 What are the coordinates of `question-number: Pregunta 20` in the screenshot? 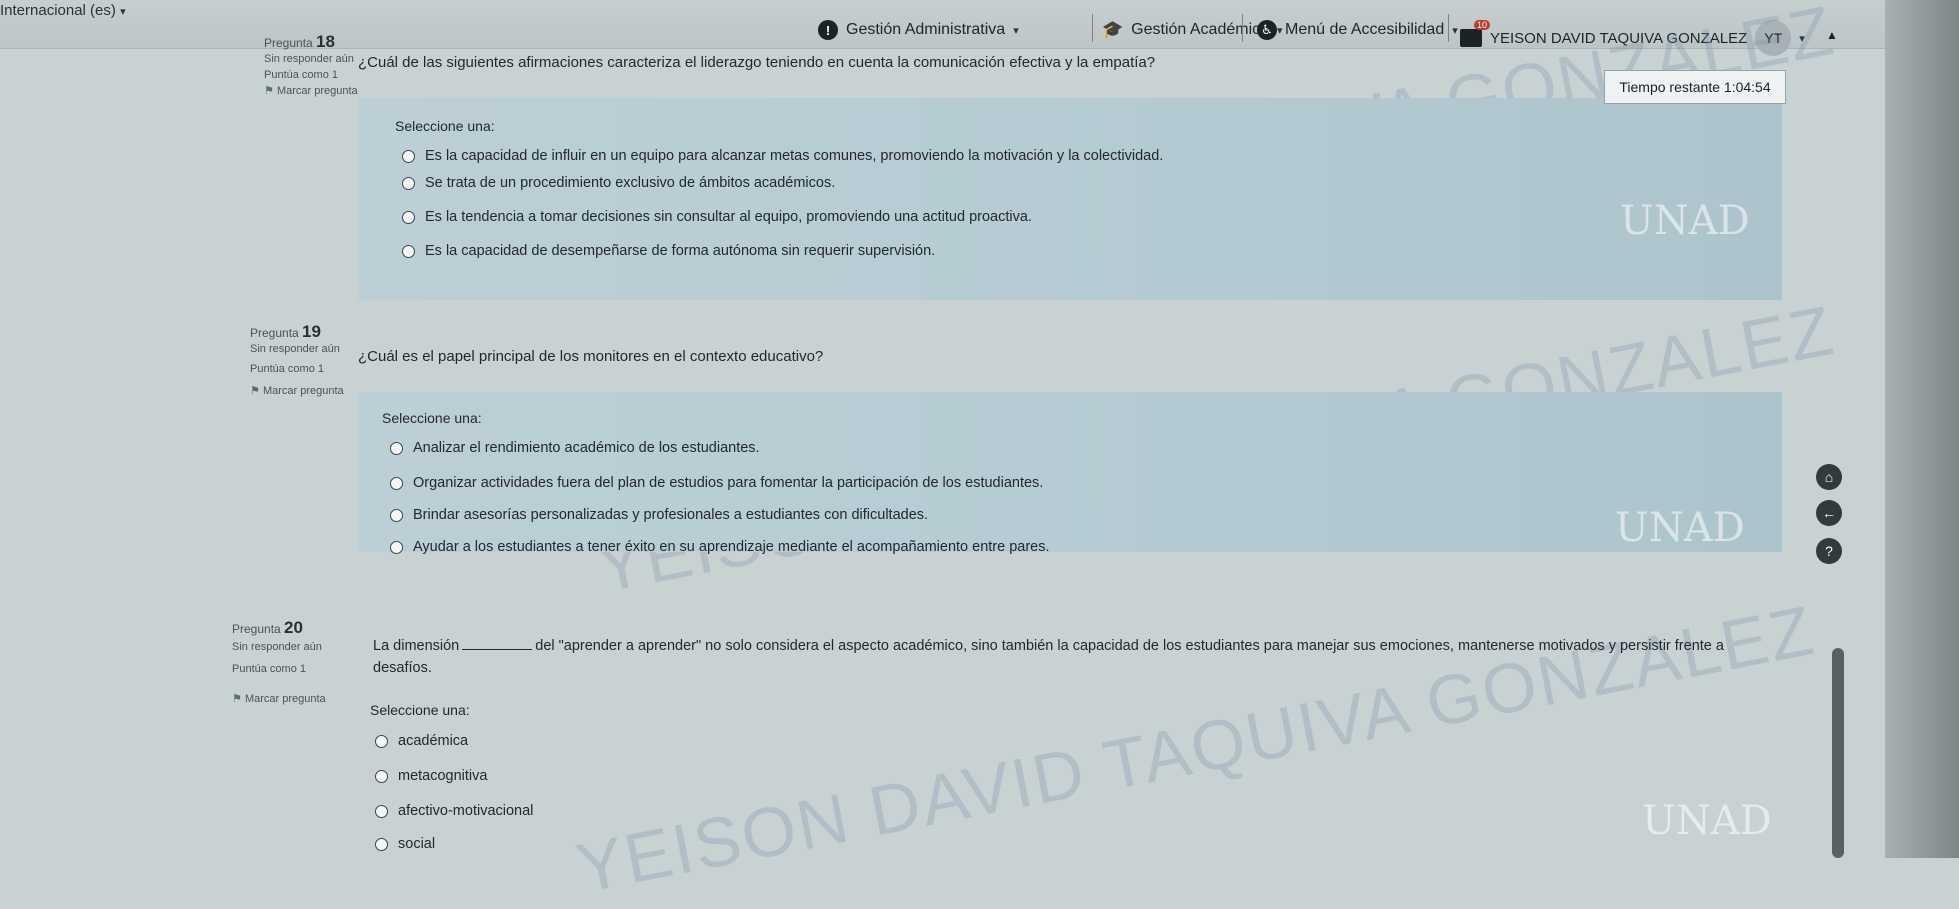 It's located at (267, 627).